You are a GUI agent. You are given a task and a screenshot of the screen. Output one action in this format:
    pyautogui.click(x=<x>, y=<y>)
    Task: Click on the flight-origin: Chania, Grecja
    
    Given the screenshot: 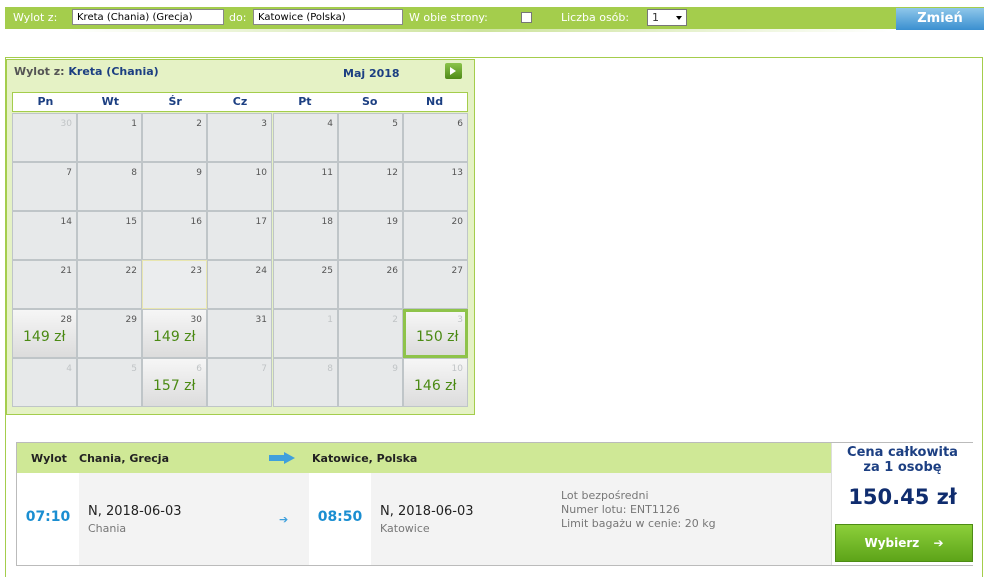 What is the action you would take?
    pyautogui.click(x=124, y=458)
    